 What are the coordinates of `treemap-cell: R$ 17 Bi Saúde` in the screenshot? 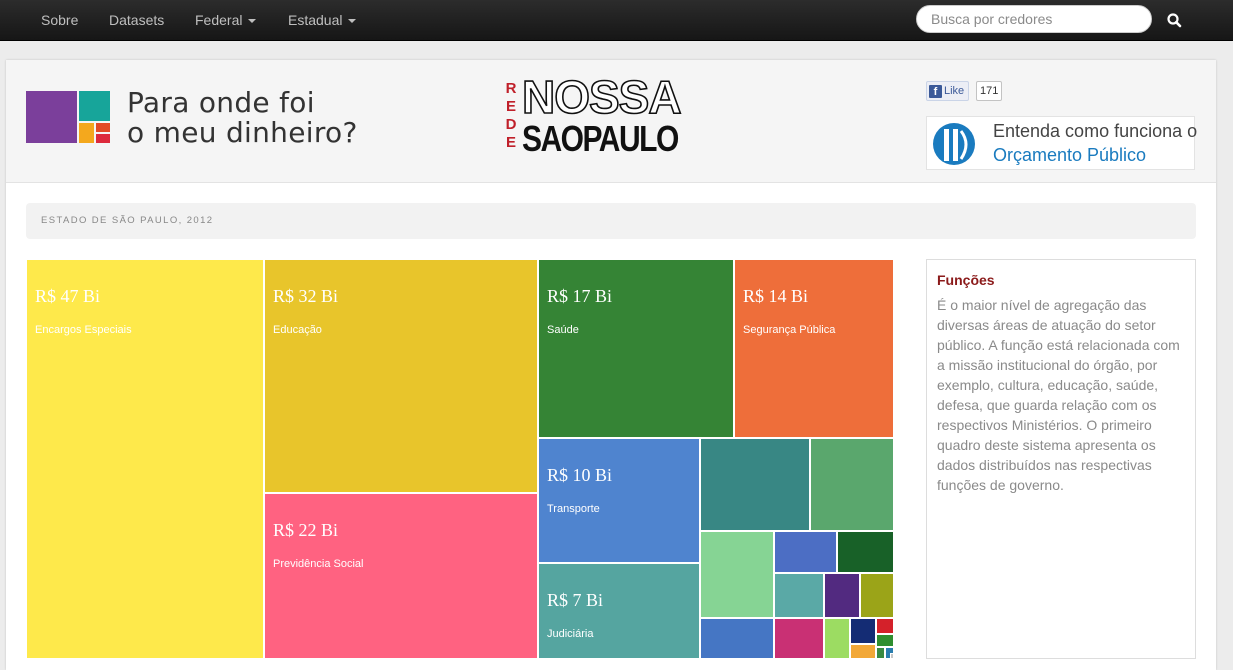 It's located at (636, 348).